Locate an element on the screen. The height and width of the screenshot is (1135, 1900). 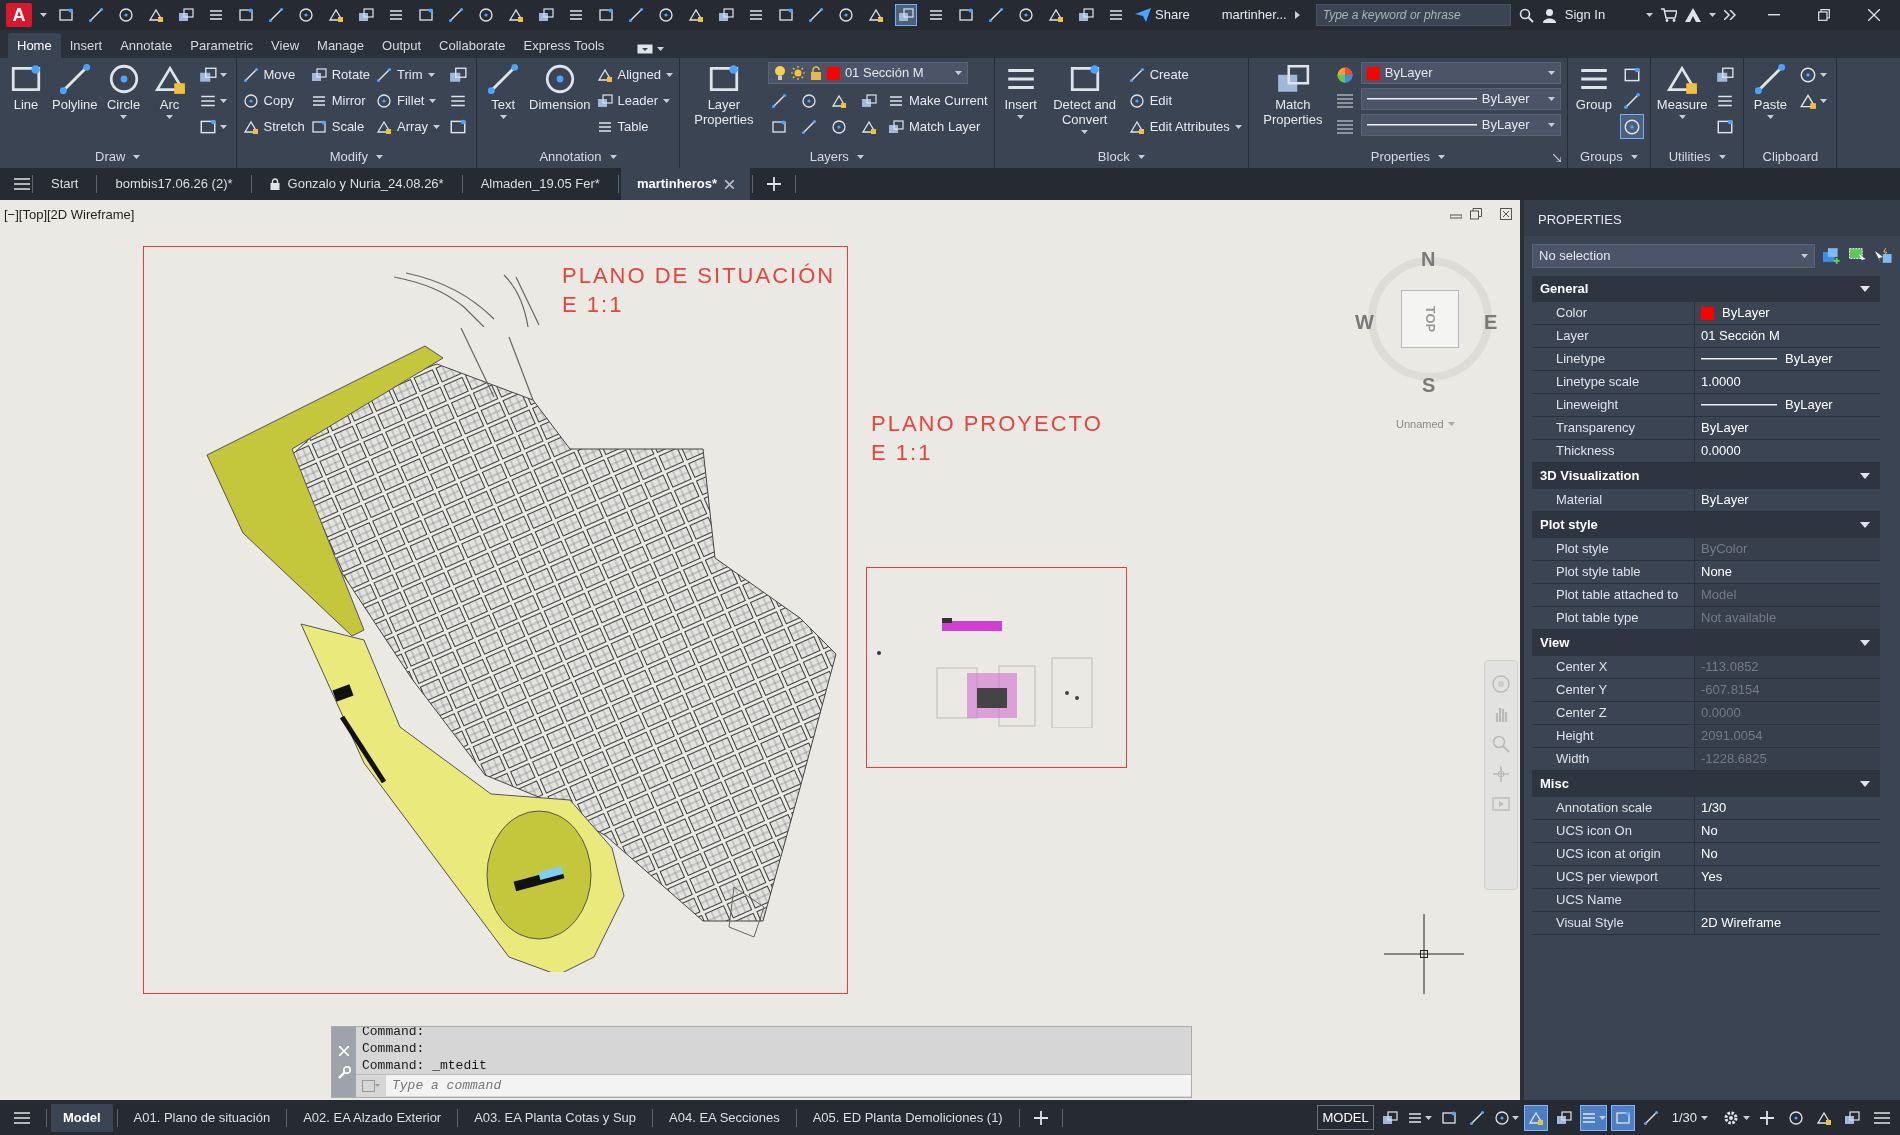
ribbon-tool-button: Dimension is located at coordinates (560, 87).